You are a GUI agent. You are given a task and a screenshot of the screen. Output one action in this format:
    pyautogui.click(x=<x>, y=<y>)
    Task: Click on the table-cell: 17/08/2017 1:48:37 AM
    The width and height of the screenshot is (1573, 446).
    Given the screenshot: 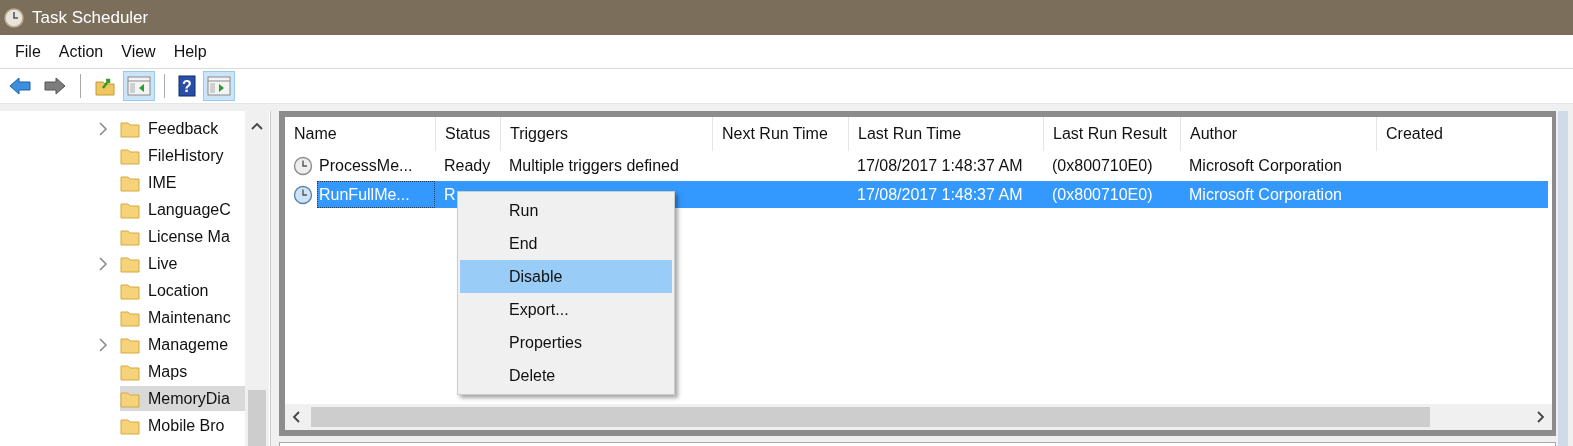 What is the action you would take?
    pyautogui.click(x=945, y=194)
    